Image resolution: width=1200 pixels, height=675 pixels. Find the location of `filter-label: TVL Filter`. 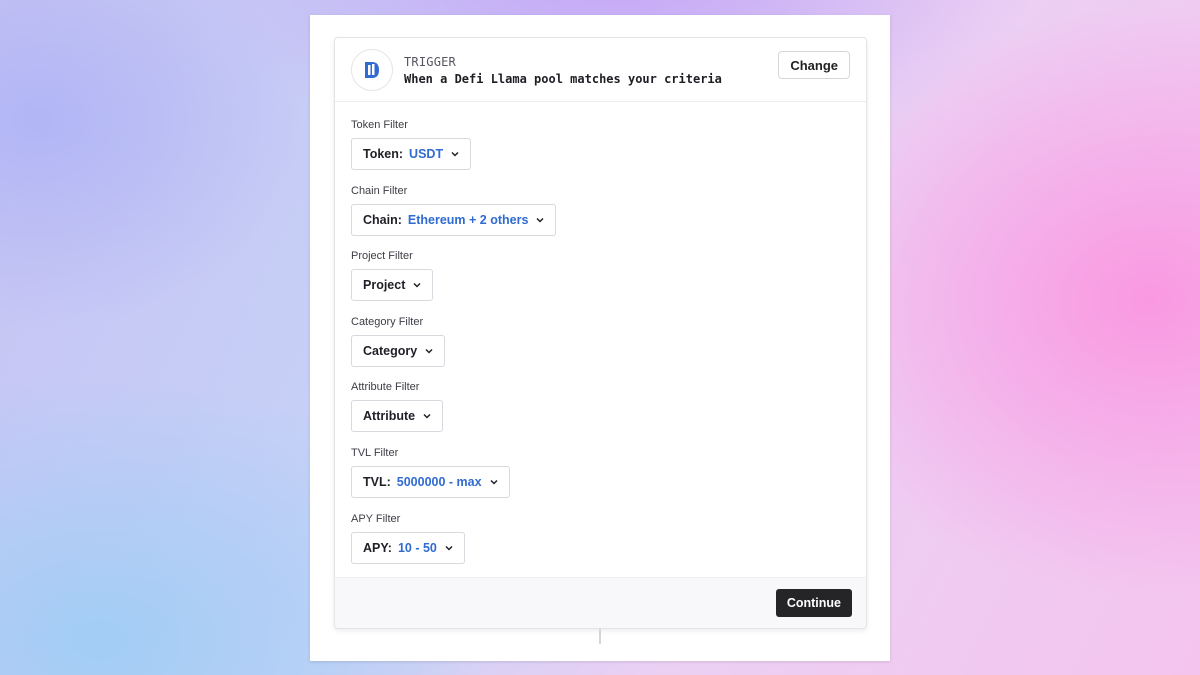

filter-label: TVL Filter is located at coordinates (375, 452).